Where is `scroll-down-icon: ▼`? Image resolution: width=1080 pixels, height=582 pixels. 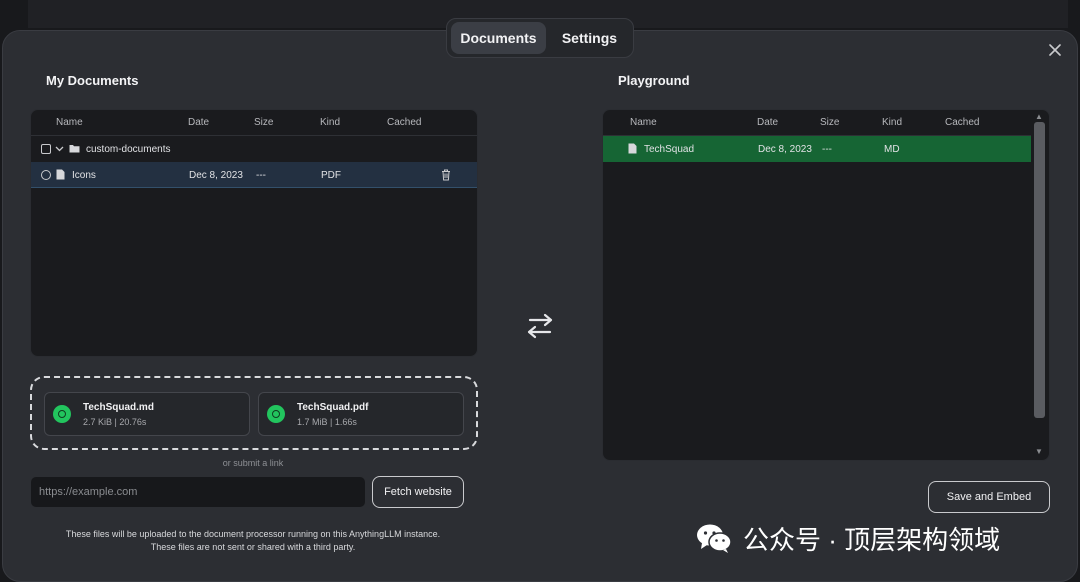
scroll-down-icon: ▼ is located at coordinates (1039, 452).